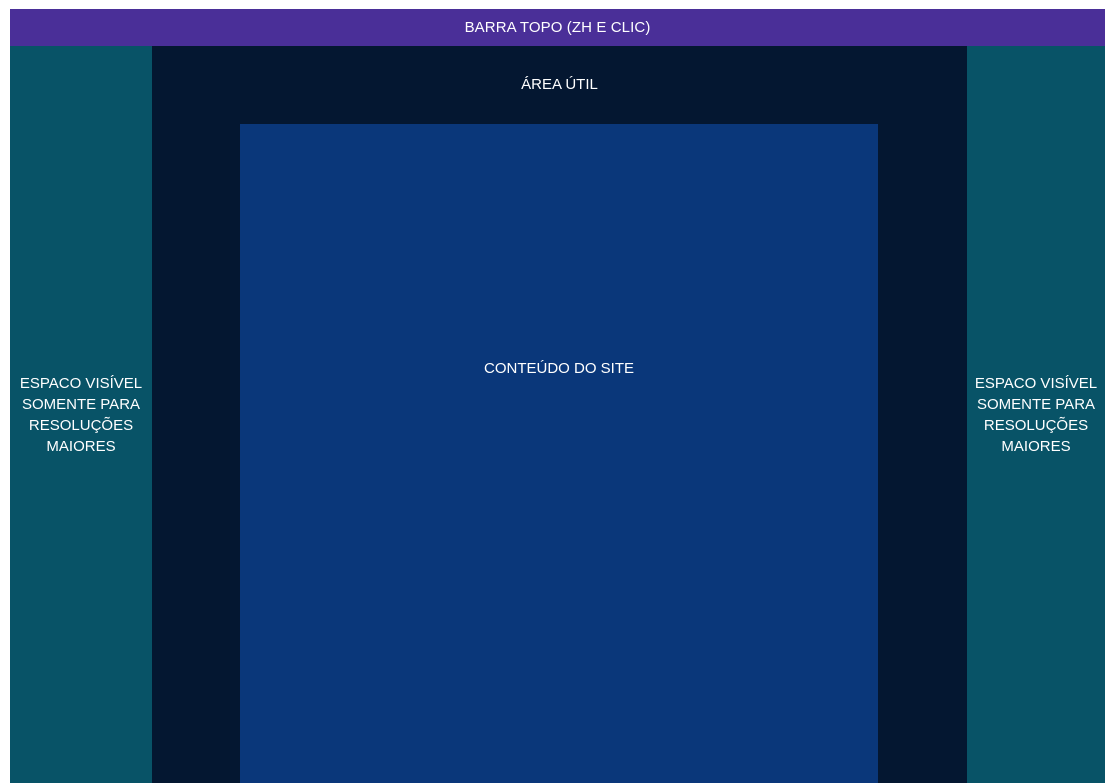  I want to click on site-content-label: CONTEÚDO DO SITE, so click(558, 368).